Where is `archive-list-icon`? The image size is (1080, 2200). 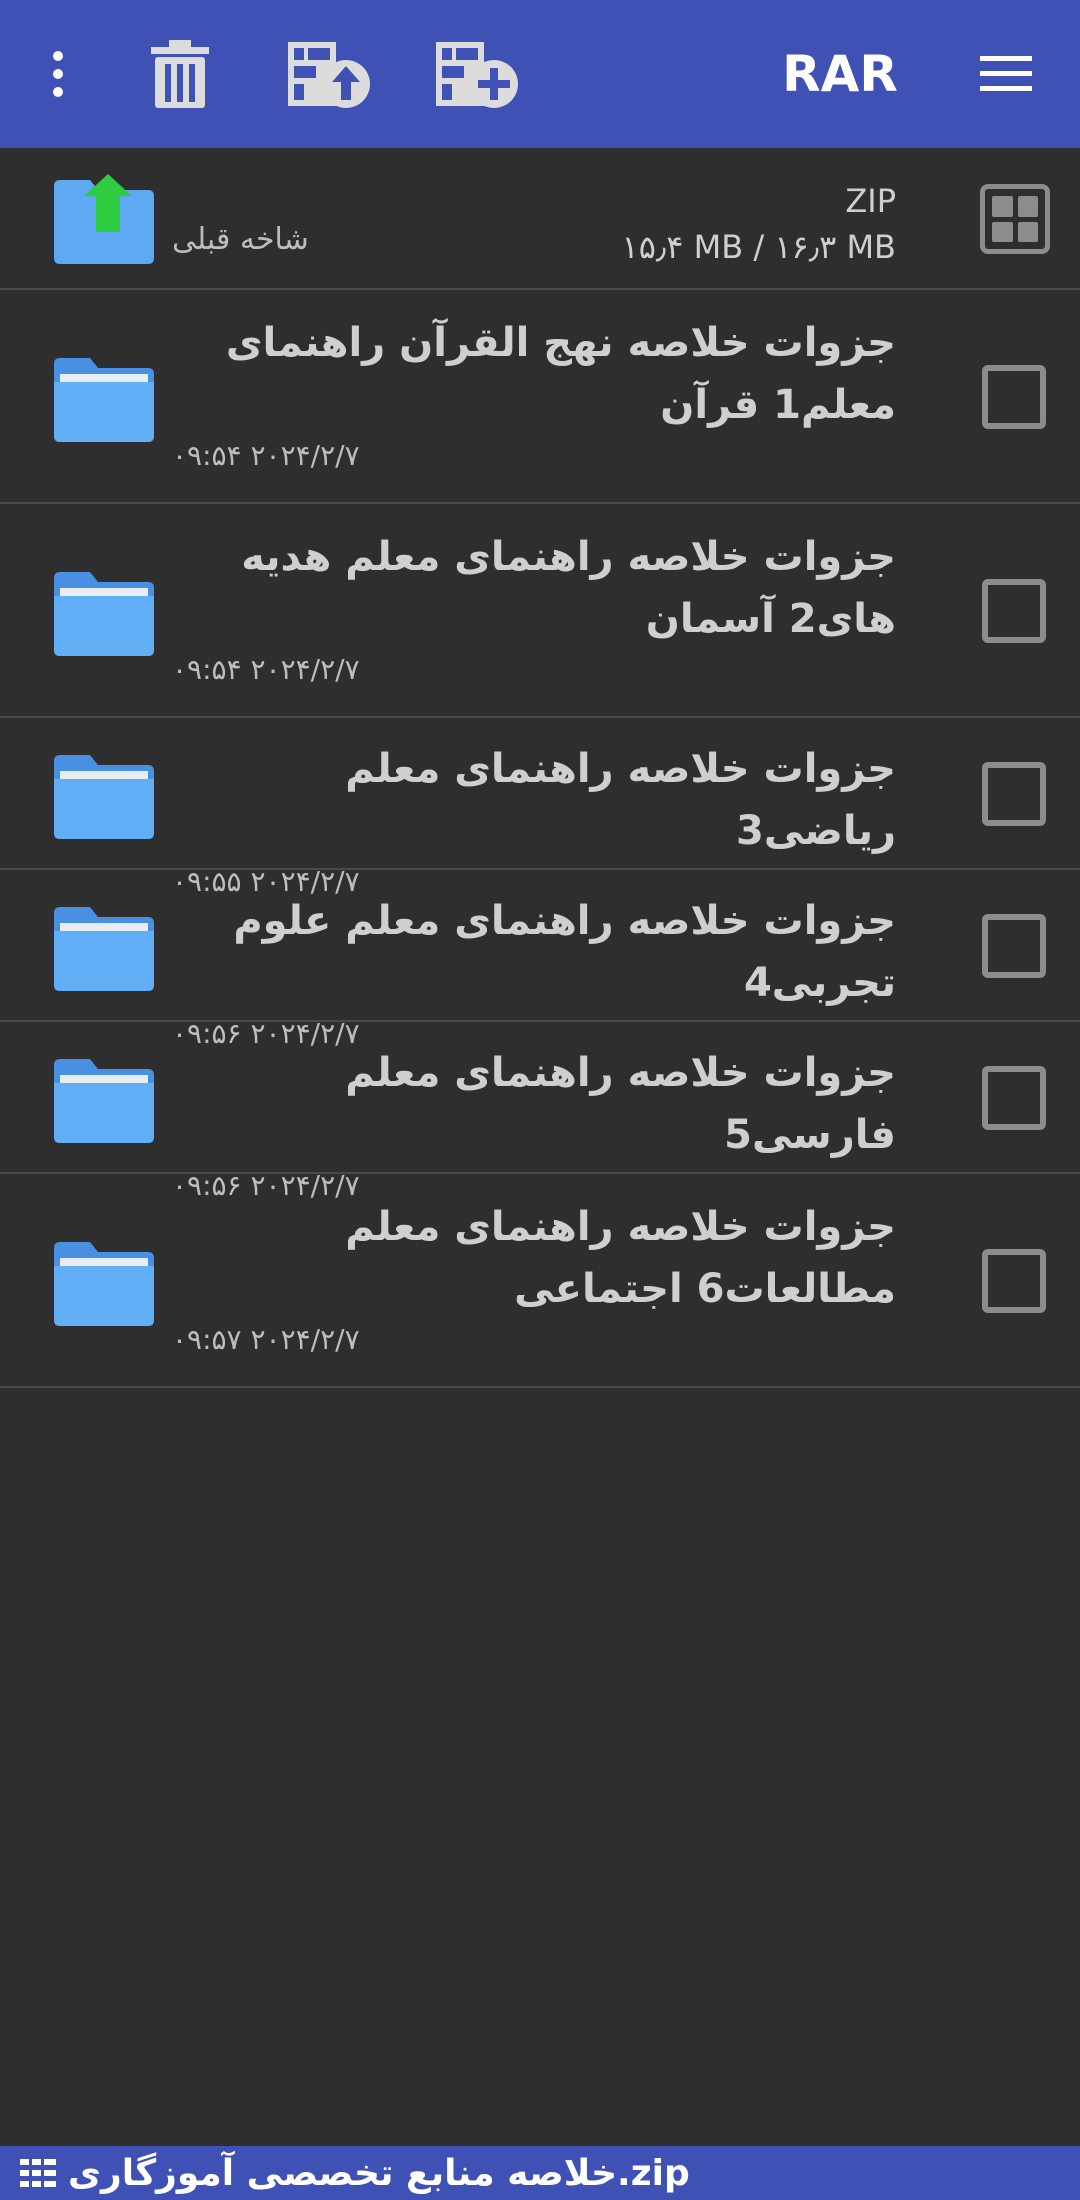
archive-list-icon is located at coordinates (38, 2173).